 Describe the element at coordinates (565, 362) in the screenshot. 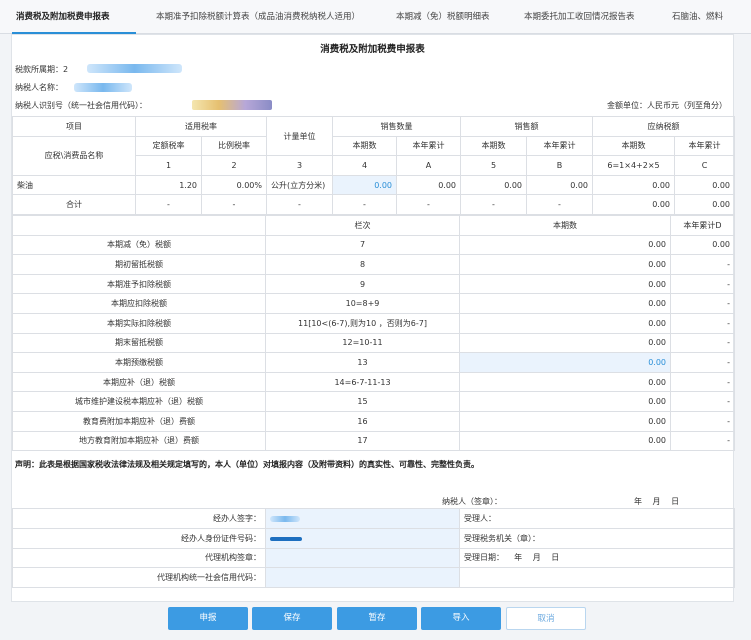

I see `prepaid-tax-input: 0.00` at that location.